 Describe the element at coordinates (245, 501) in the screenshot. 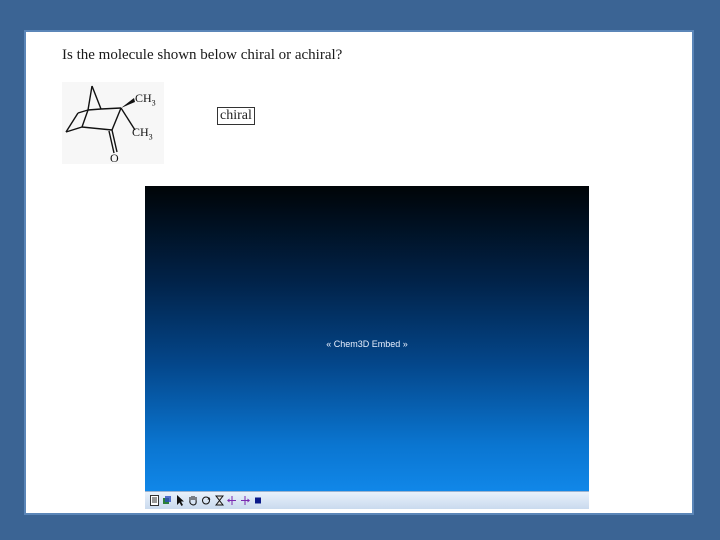

I see `zoom-icon` at that location.